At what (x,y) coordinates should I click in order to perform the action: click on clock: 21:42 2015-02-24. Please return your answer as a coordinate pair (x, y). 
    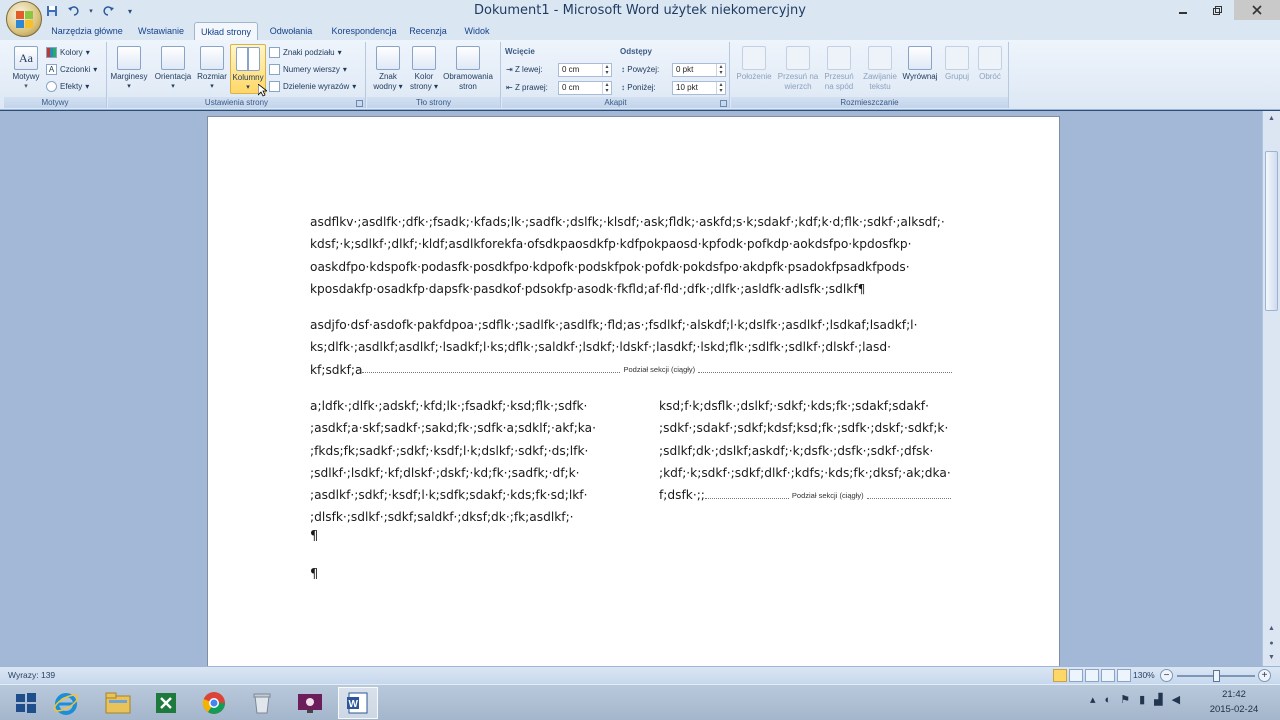
    Looking at the image, I should click on (1234, 702).